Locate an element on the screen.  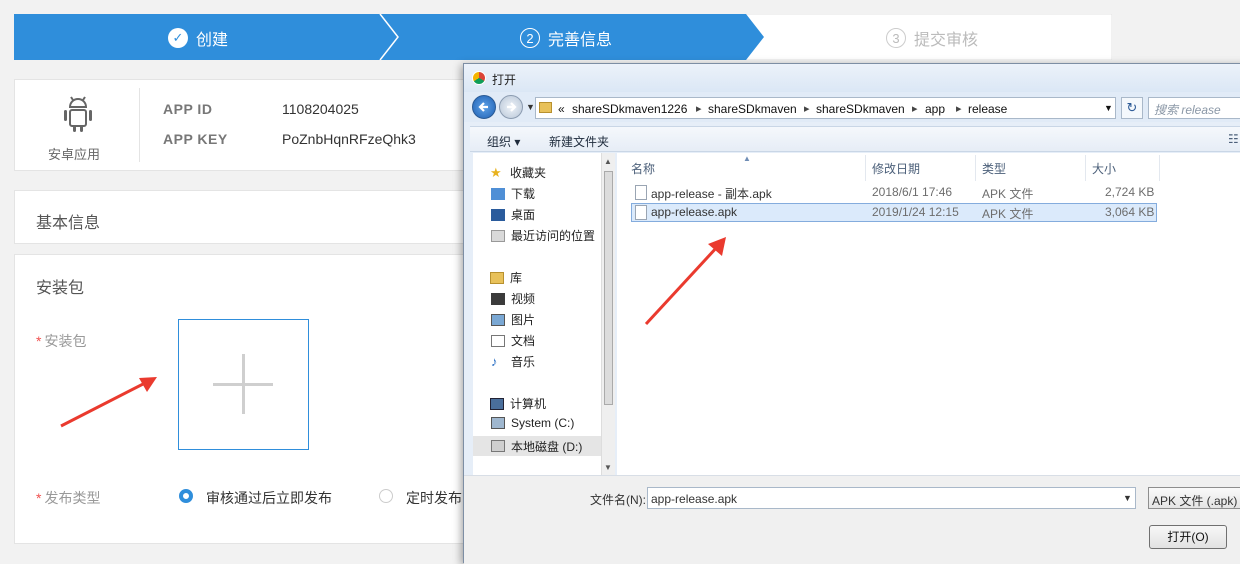
nav-item-system-drive: System (C:) is located at coordinates (532, 423).